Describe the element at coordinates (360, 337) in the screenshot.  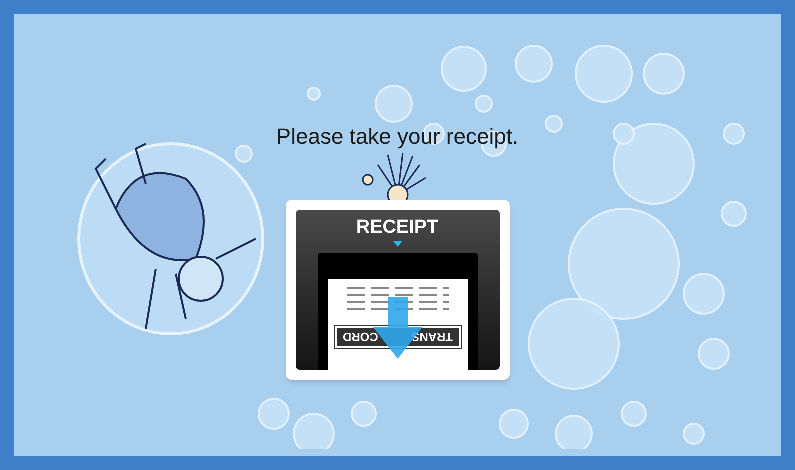
I see `record-text: CORD` at that location.